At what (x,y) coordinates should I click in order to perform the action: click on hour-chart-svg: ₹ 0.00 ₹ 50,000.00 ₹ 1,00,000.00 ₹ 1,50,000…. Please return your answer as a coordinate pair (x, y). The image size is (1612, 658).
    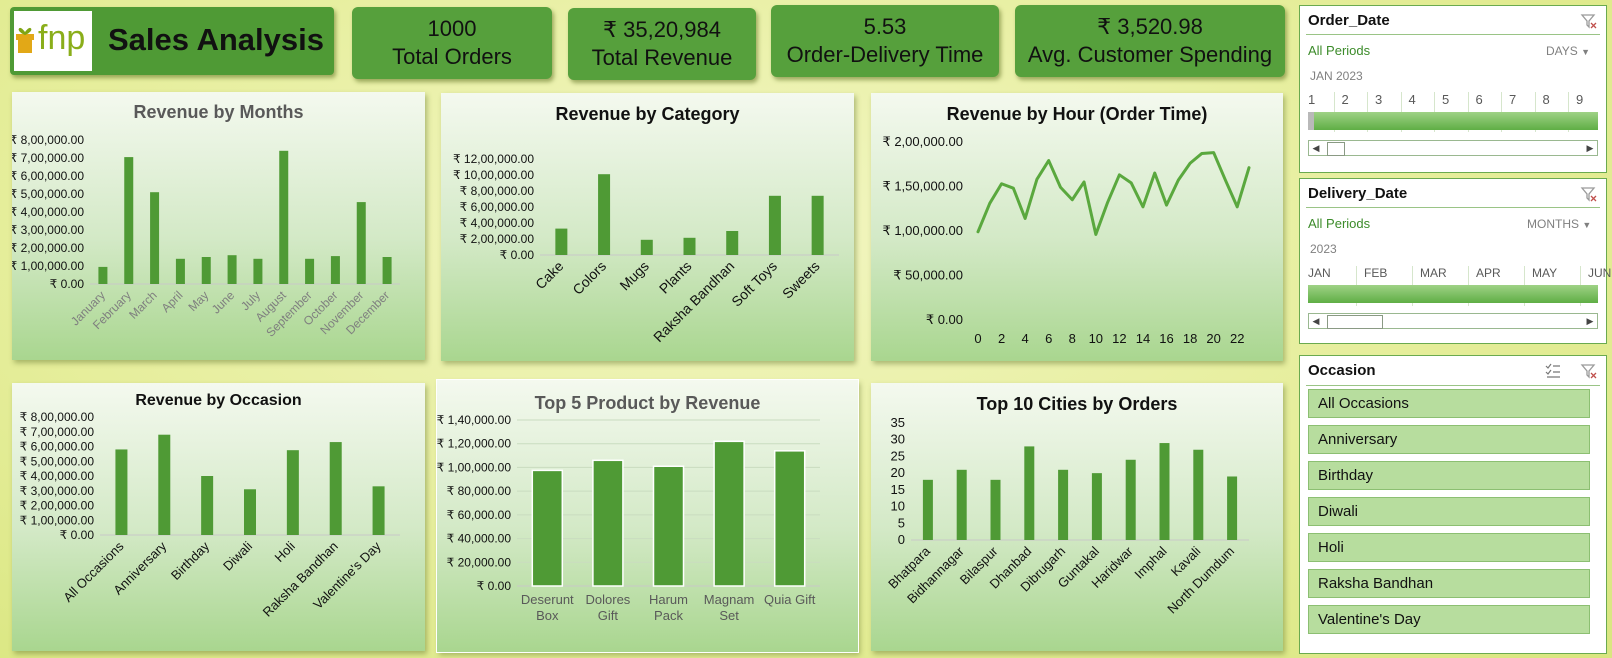
    Looking at the image, I should click on (1066, 240).